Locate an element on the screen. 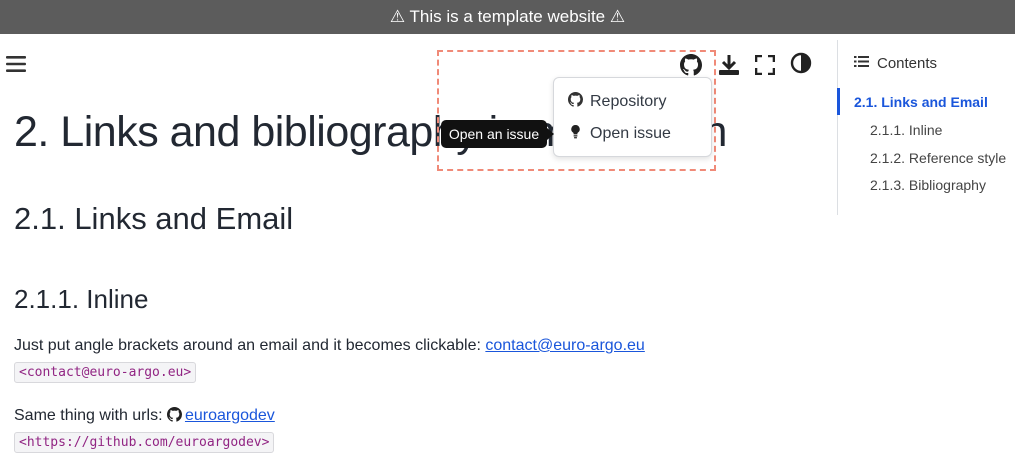 The width and height of the screenshot is (1015, 453). menu-icon is located at coordinates (16, 64).